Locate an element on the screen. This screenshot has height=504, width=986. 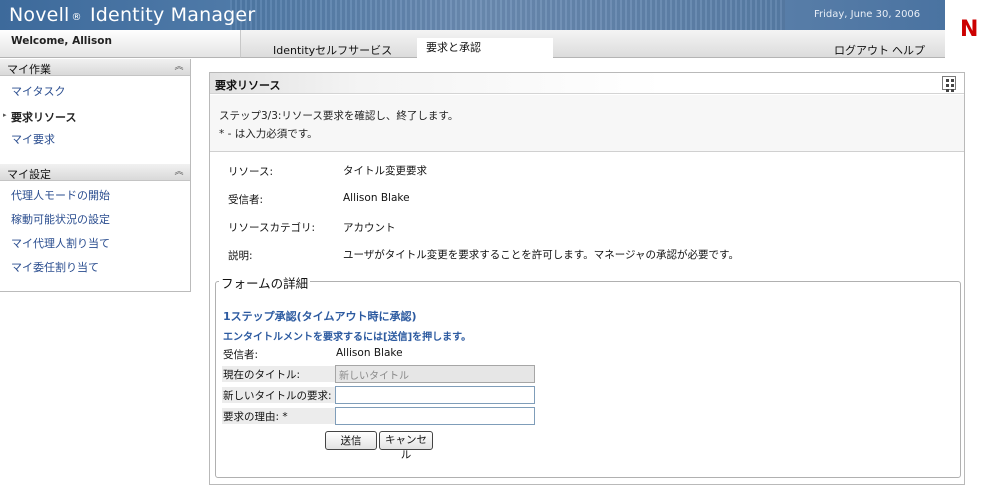
product-name: Novell is located at coordinates (39, 15).